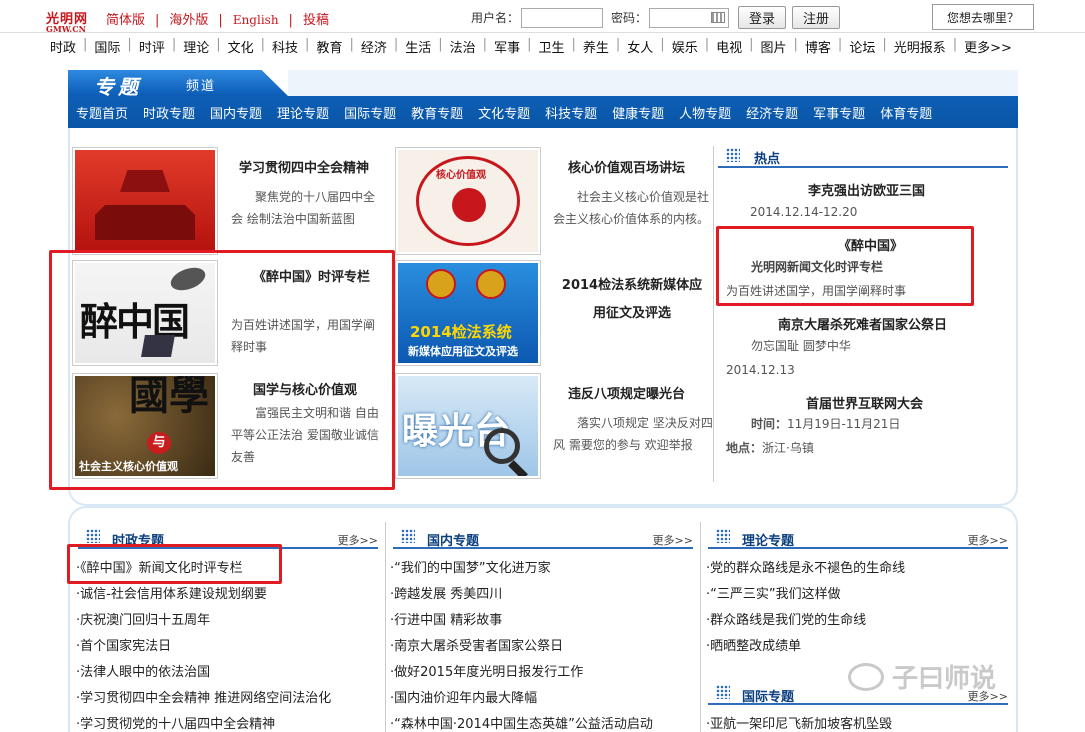 Image resolution: width=1085 pixels, height=732 pixels. Describe the element at coordinates (507, 46) in the screenshot. I see `channel-link: 军事` at that location.